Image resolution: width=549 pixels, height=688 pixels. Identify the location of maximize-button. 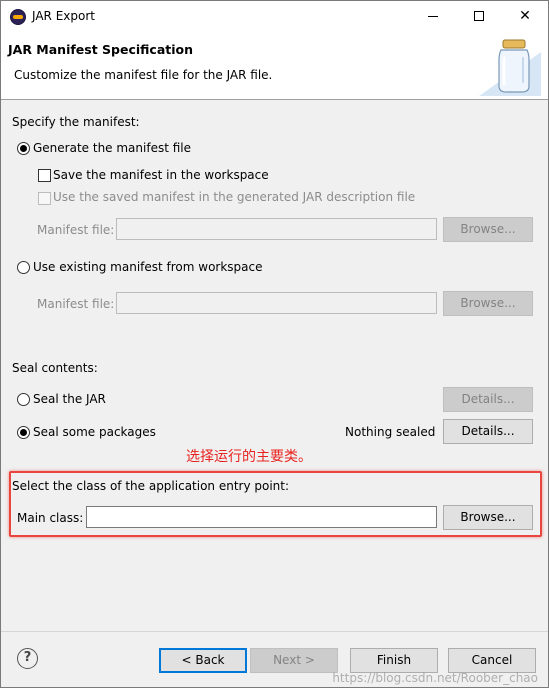
(479, 16).